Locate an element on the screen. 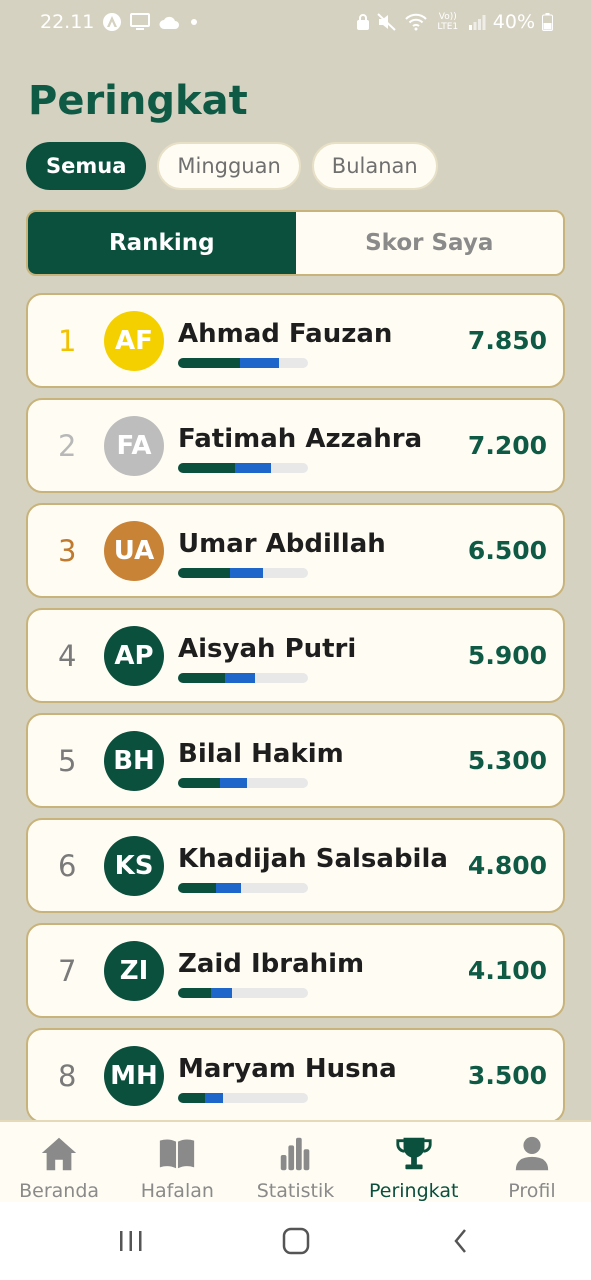 The image size is (591, 1280). leaderboard-row: 4 AP Aisyah Putri 5.900 is located at coordinates (295, 655).